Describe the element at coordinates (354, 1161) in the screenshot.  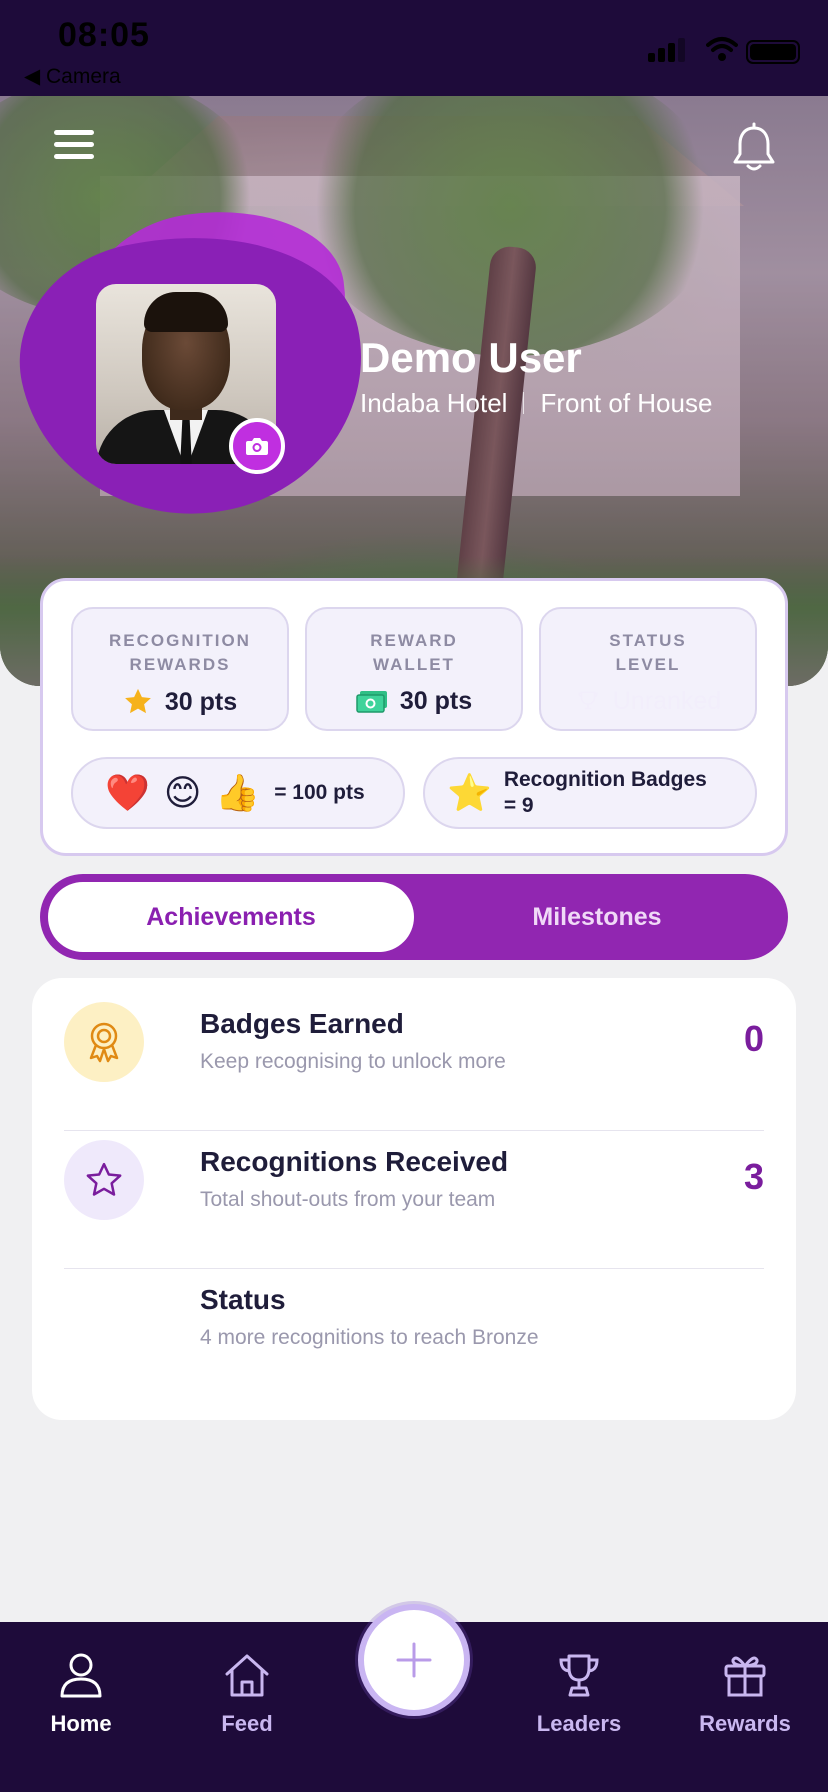
I see `row-title: Recognitions Received` at that location.